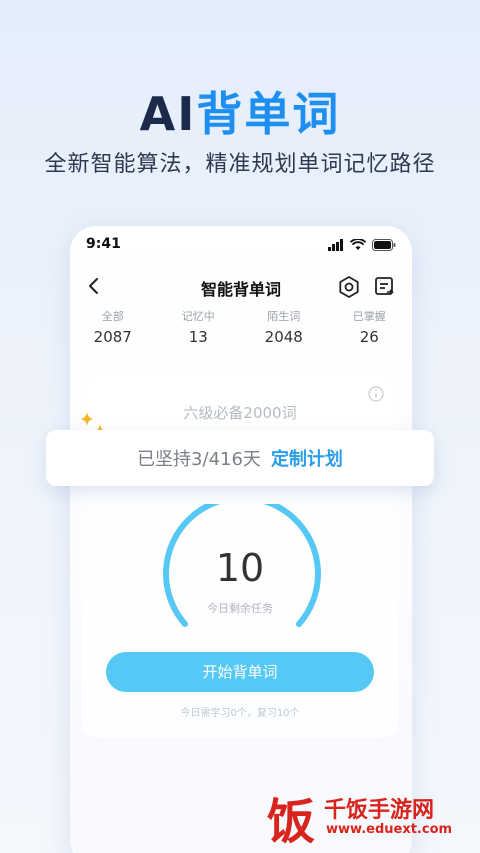 This screenshot has height=853, width=480. I want to click on remaining-label: 今日剩余任务, so click(240, 608).